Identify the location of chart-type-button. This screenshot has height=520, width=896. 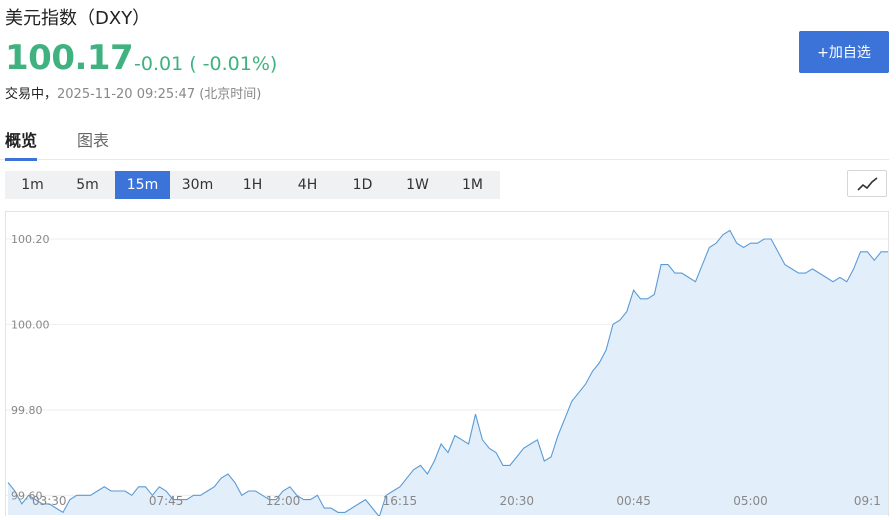
(867, 183).